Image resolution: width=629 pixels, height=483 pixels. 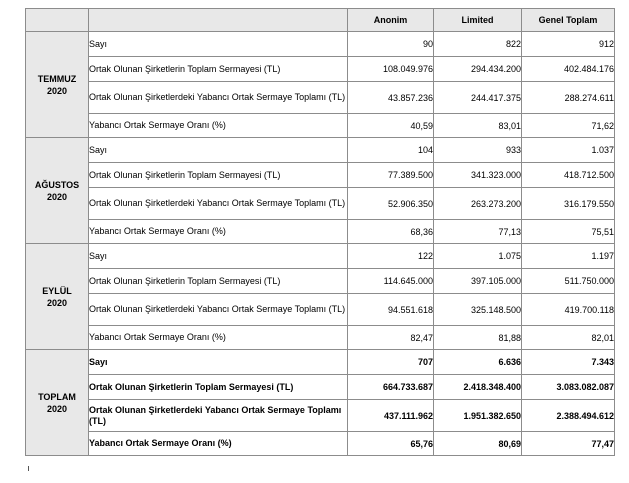 I want to click on value-limited: 263.273.200, so click(x=477, y=203).